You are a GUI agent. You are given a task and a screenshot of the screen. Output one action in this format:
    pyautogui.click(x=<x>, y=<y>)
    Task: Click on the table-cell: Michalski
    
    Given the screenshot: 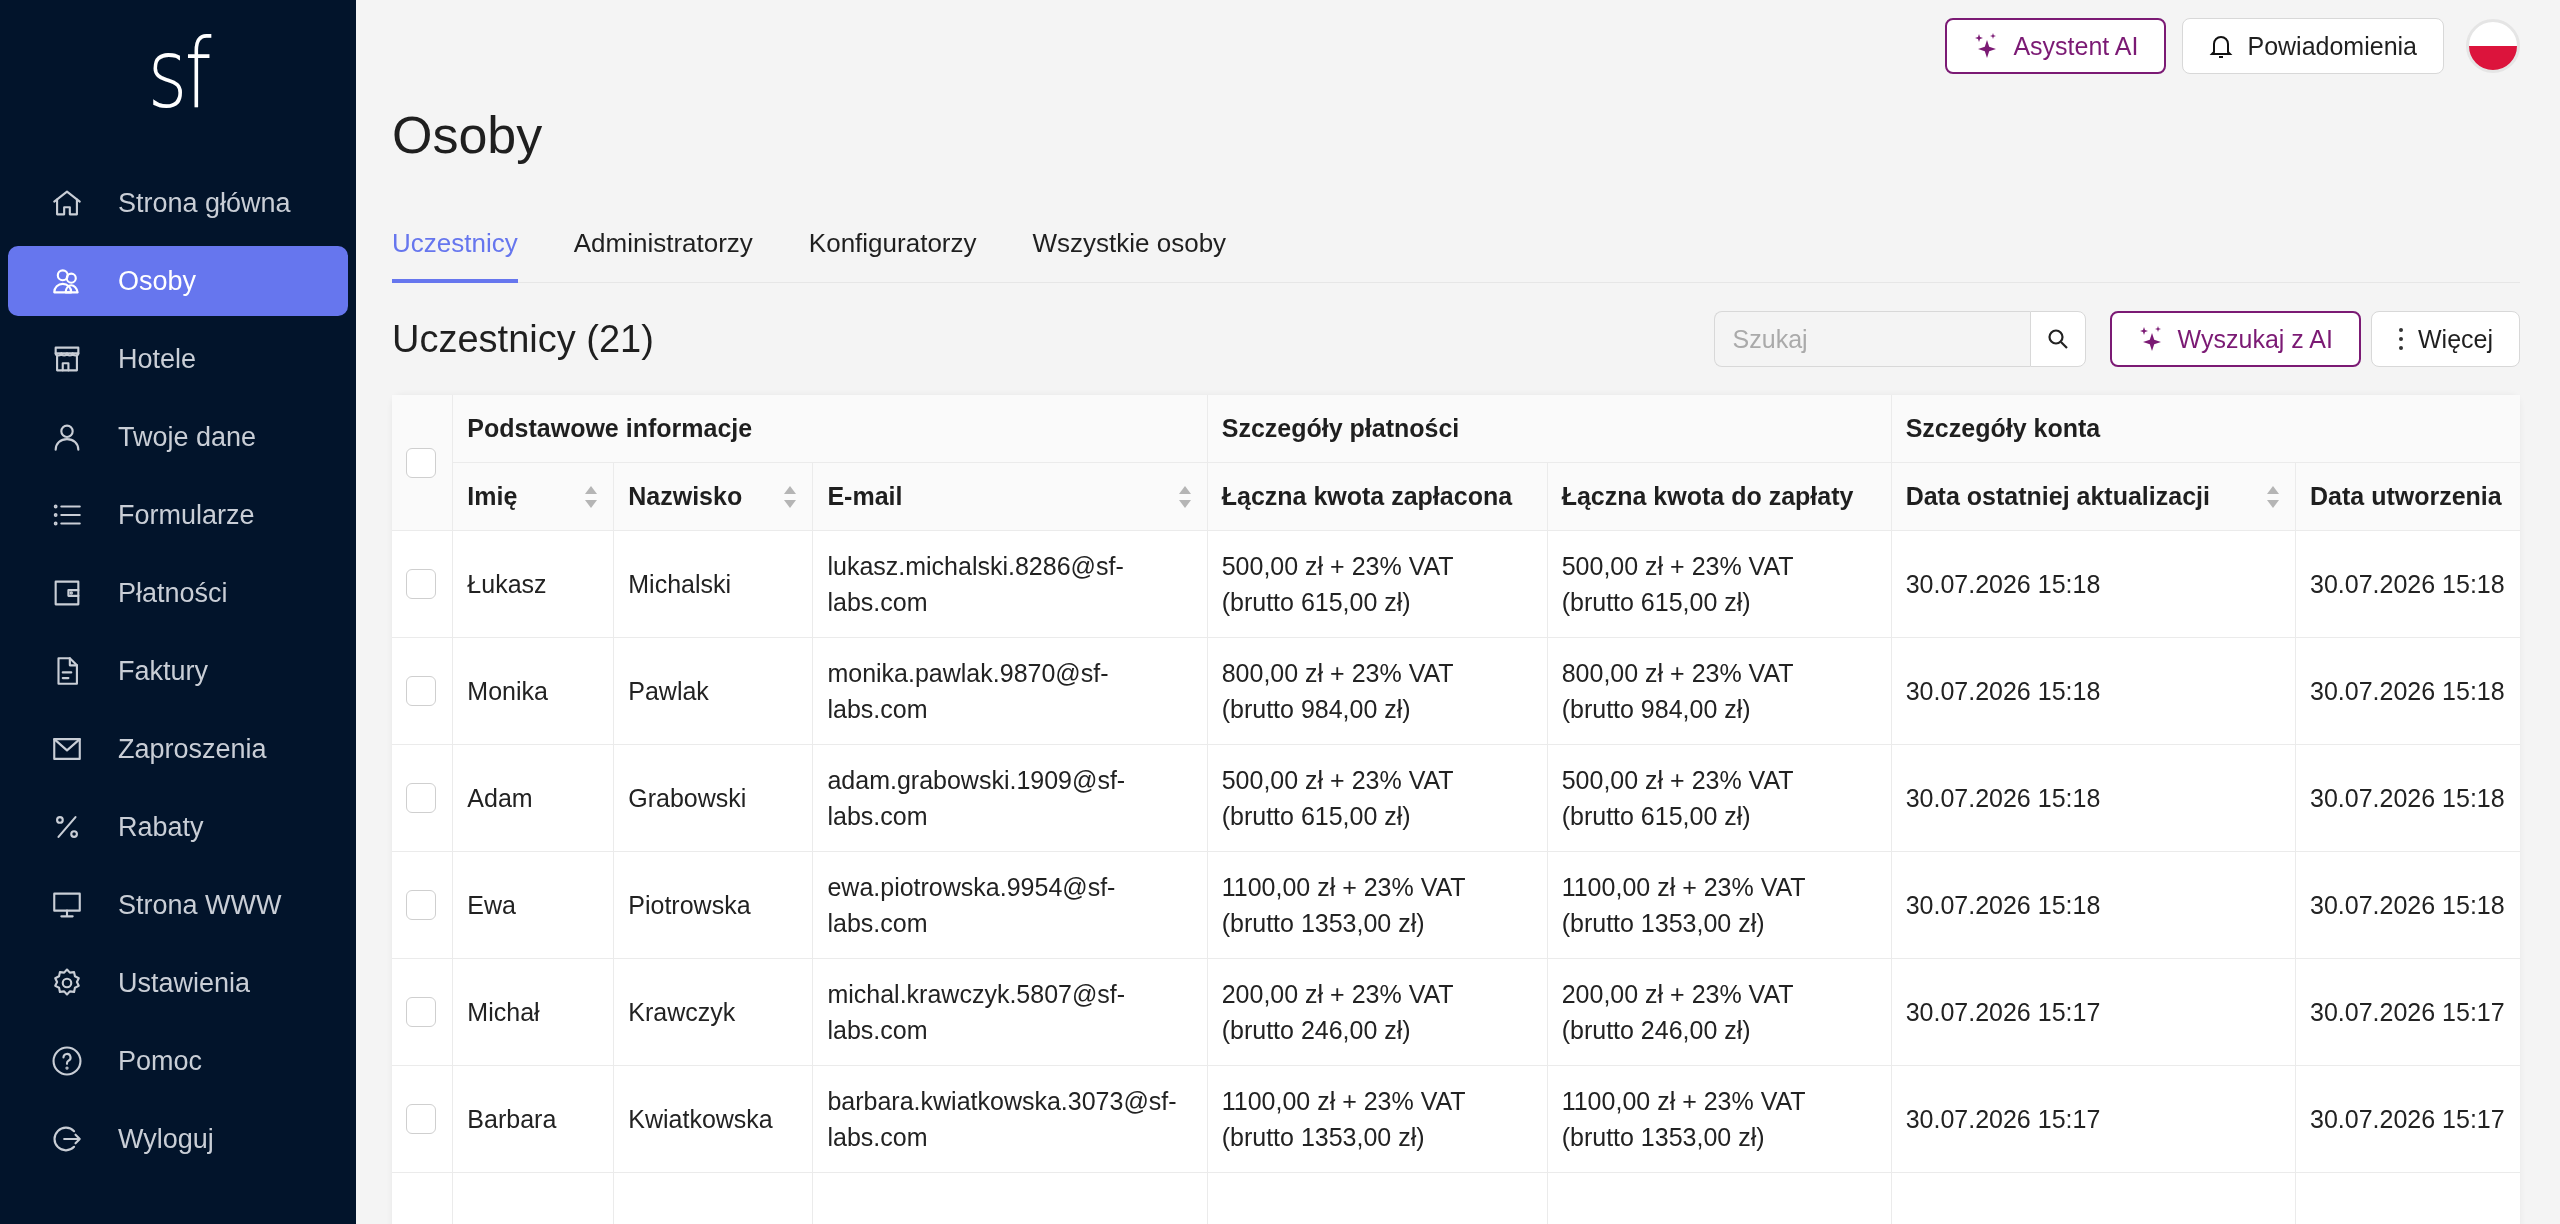 What is the action you would take?
    pyautogui.click(x=713, y=584)
    